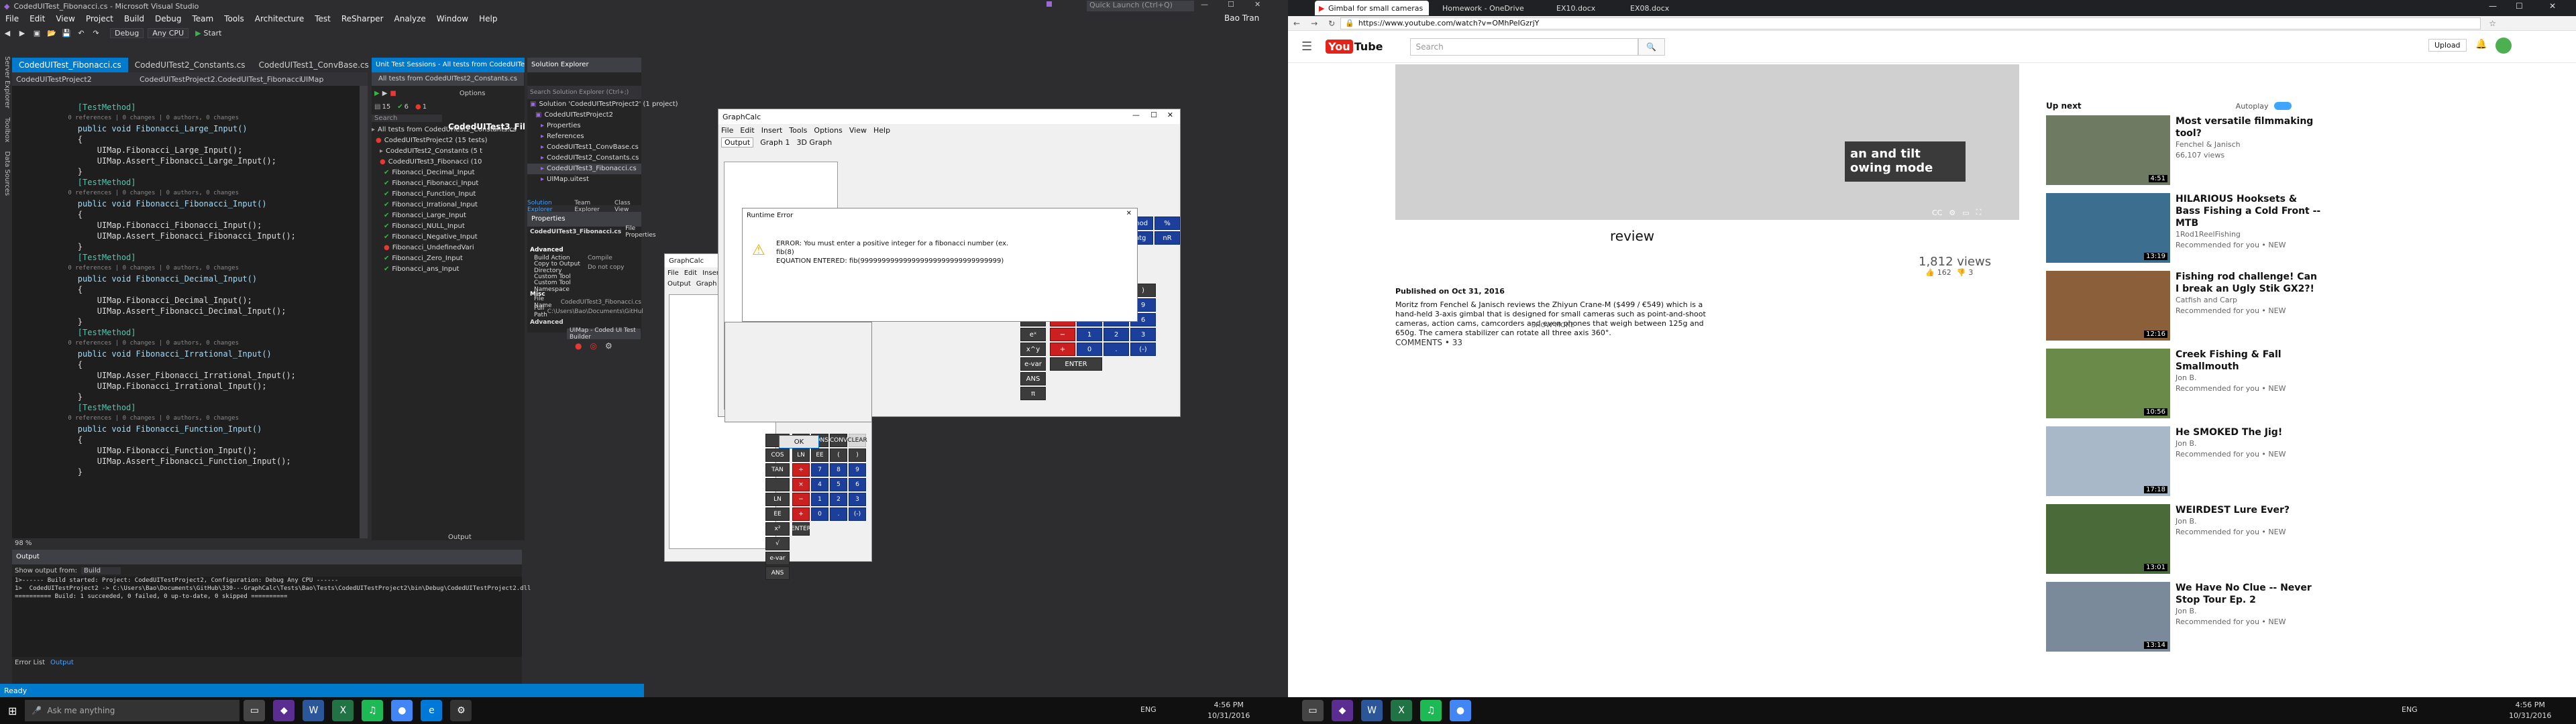 The image size is (2576, 724). What do you see at coordinates (819, 499) in the screenshot?
I see `calc-back-key: 1` at bounding box center [819, 499].